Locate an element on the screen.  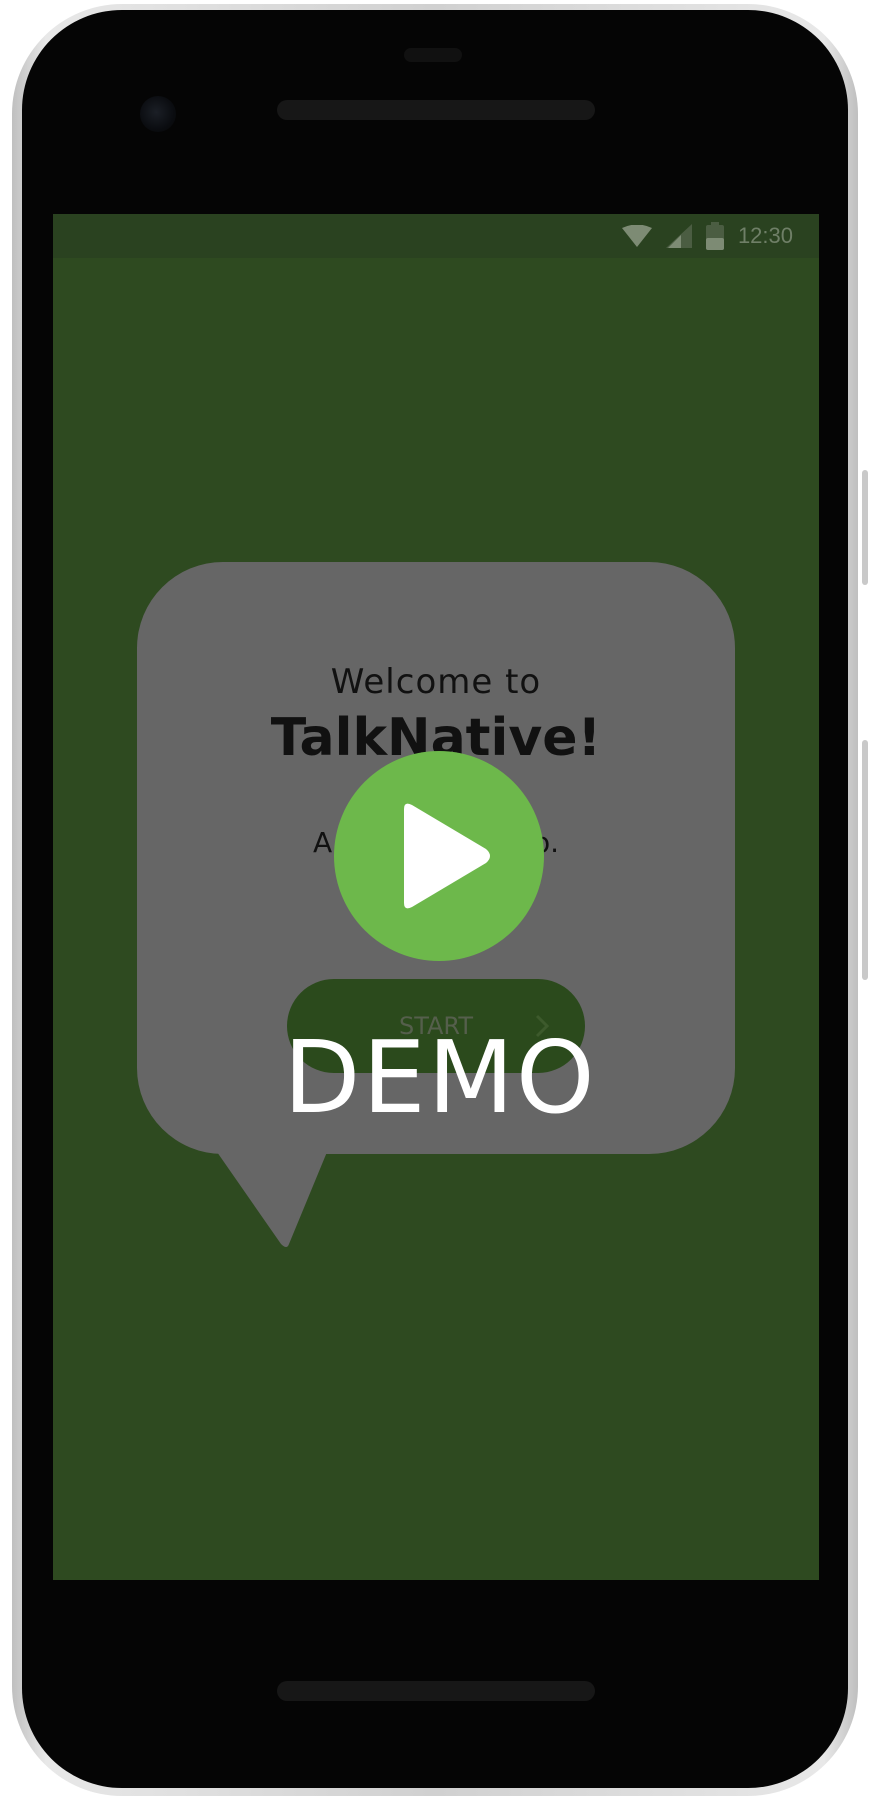
status-time: 12:30 is located at coordinates (765, 235).